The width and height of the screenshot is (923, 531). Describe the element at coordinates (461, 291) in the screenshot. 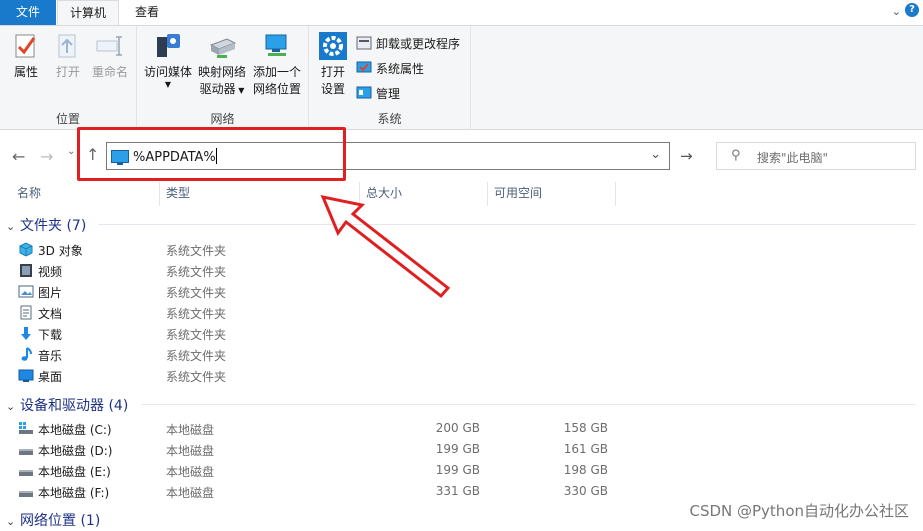

I see `list-item: 图片 系统文件夹` at that location.